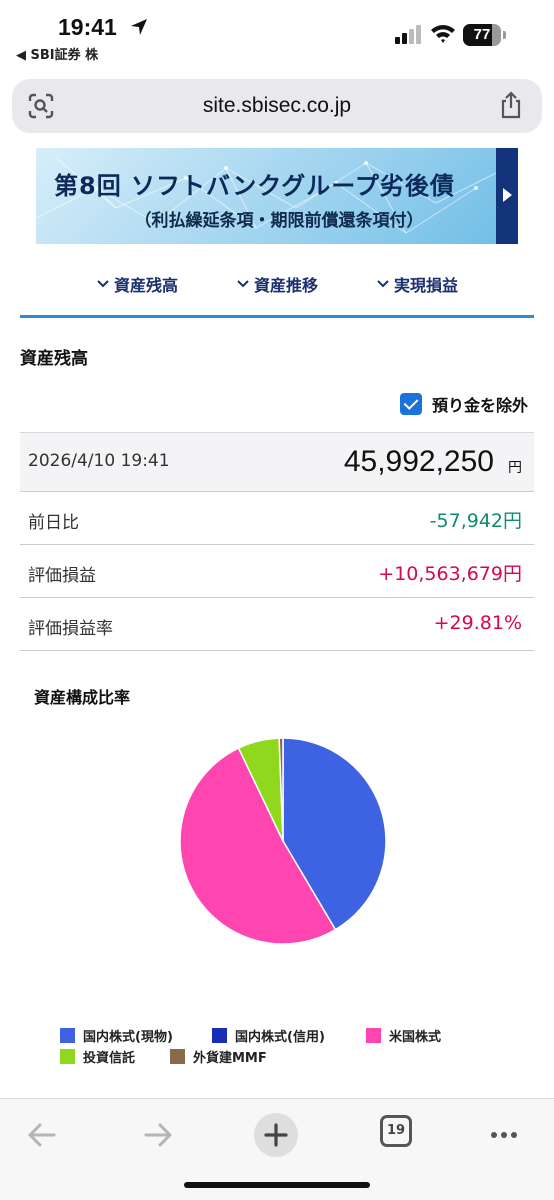  Describe the element at coordinates (128, 1037) in the screenshot. I see `legend-label: 国内株式(現物)` at that location.